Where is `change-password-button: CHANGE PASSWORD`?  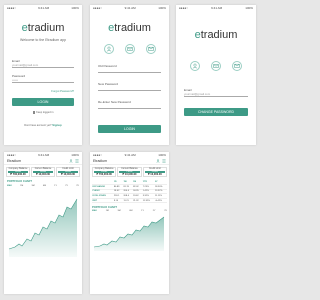 change-password-button: CHANGE PASSWORD is located at coordinates (216, 112).